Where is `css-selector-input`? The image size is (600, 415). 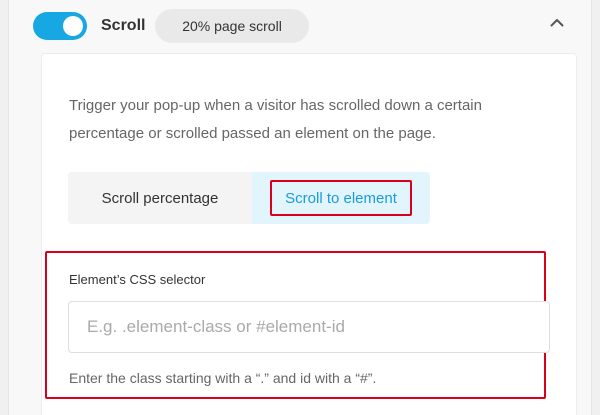 css-selector-input is located at coordinates (309, 327).